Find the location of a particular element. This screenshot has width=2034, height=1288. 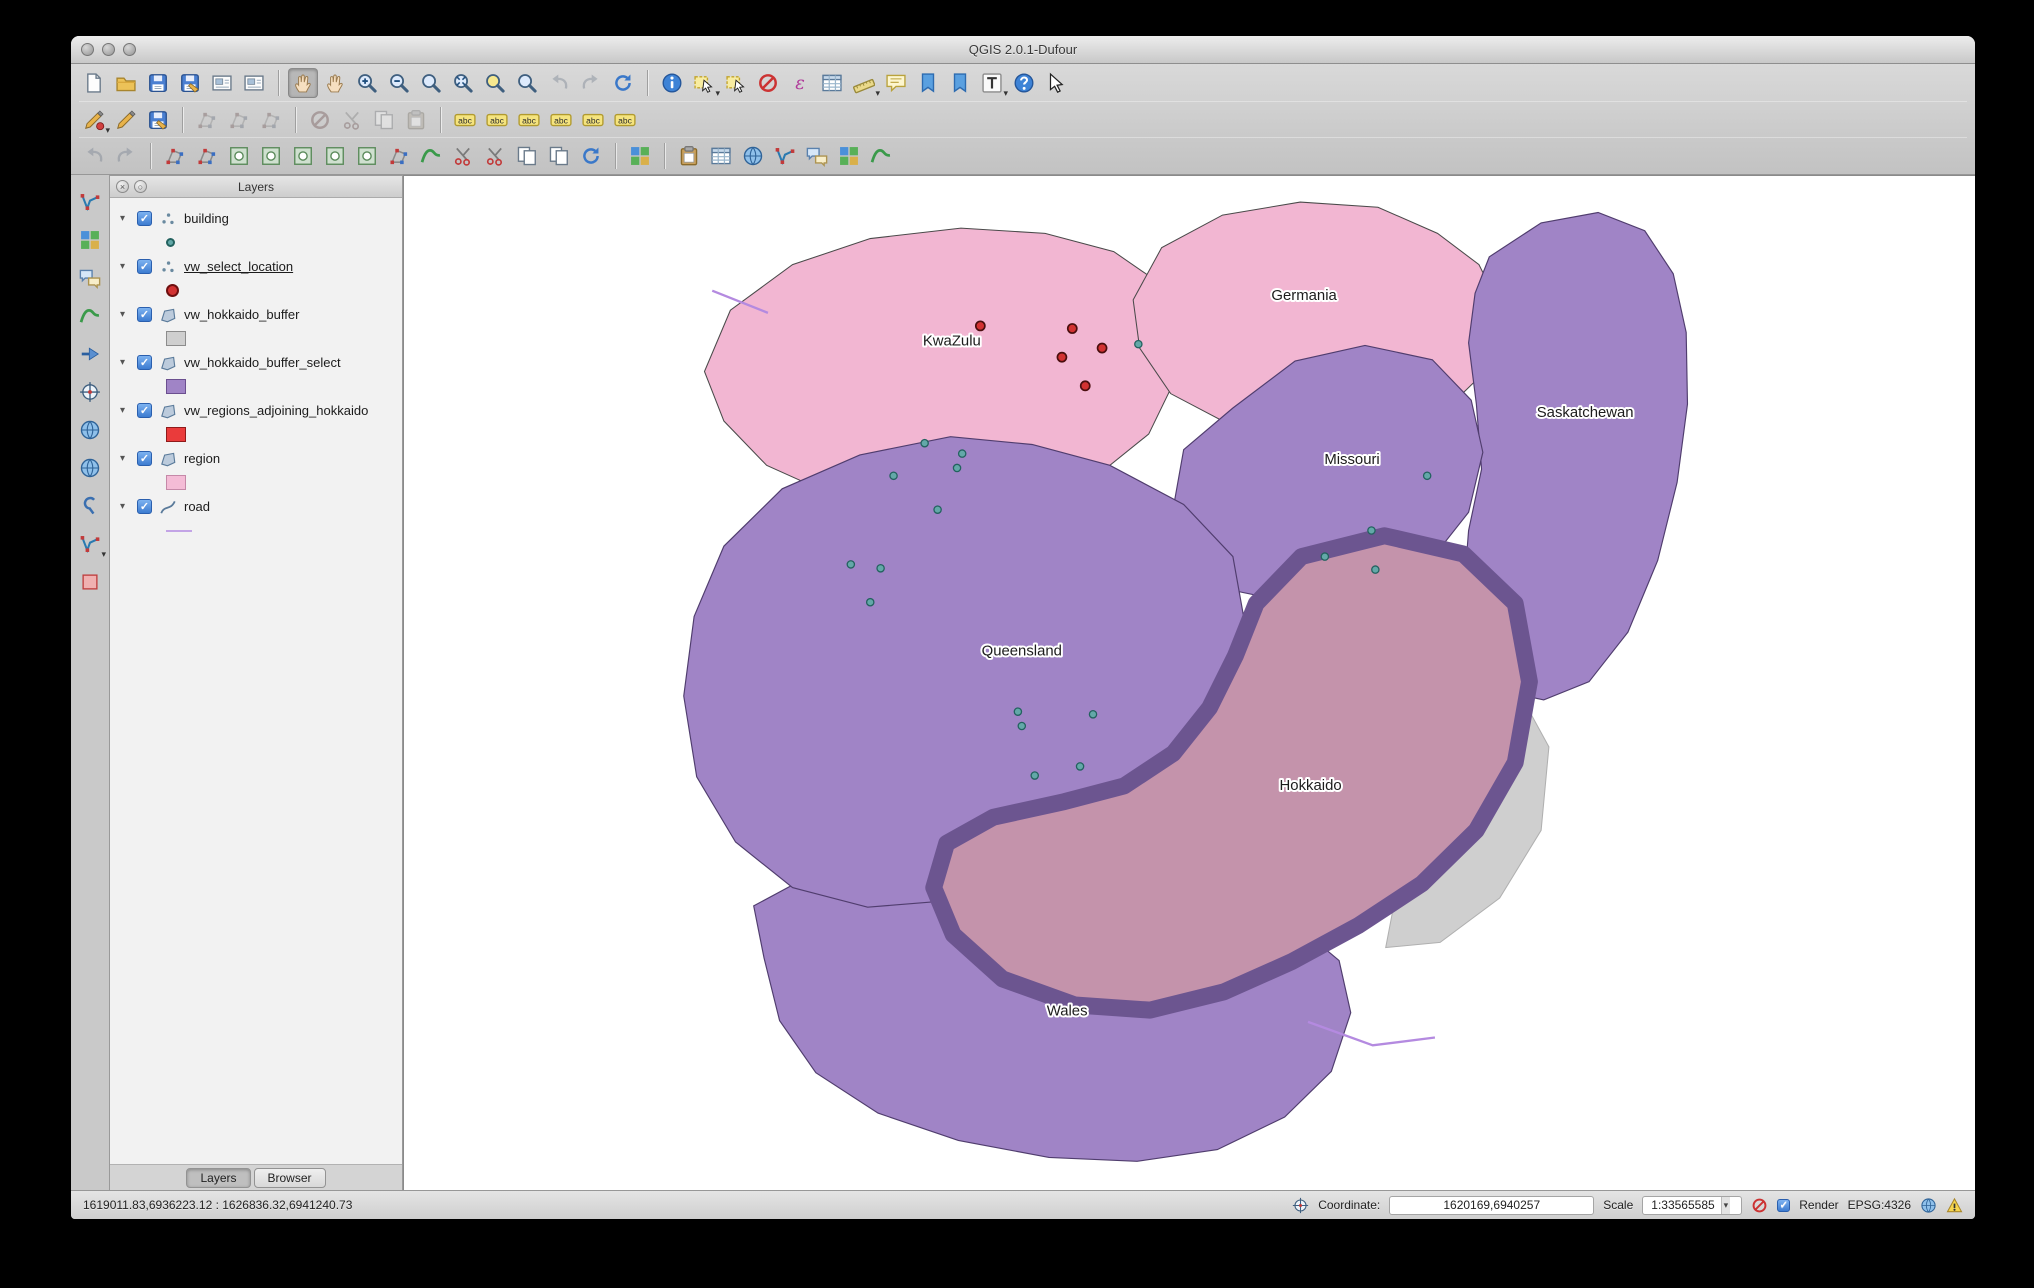

field-calculator-button is located at coordinates (800, 83).